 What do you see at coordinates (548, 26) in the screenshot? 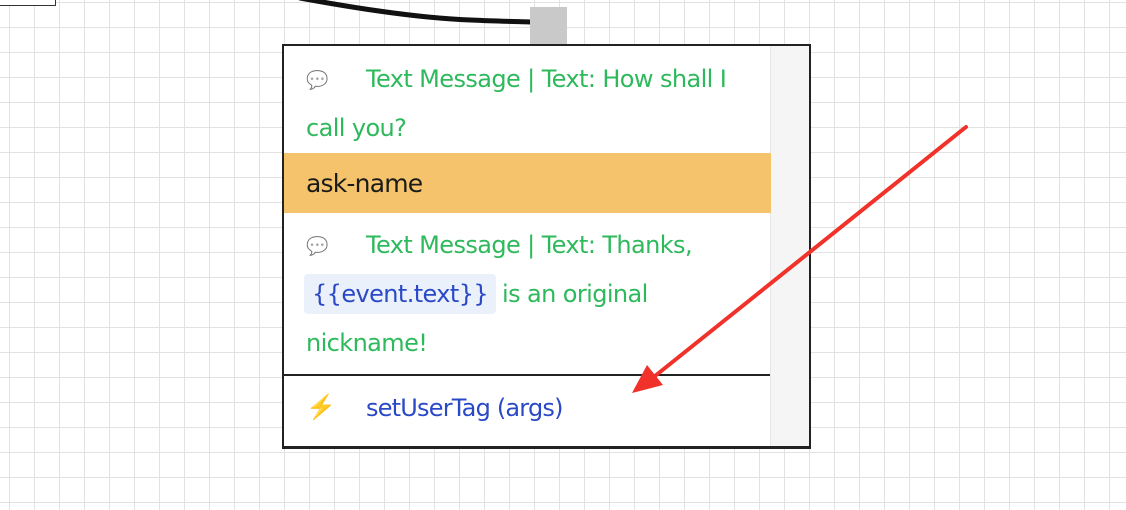
I see `node-input-handle` at bounding box center [548, 26].